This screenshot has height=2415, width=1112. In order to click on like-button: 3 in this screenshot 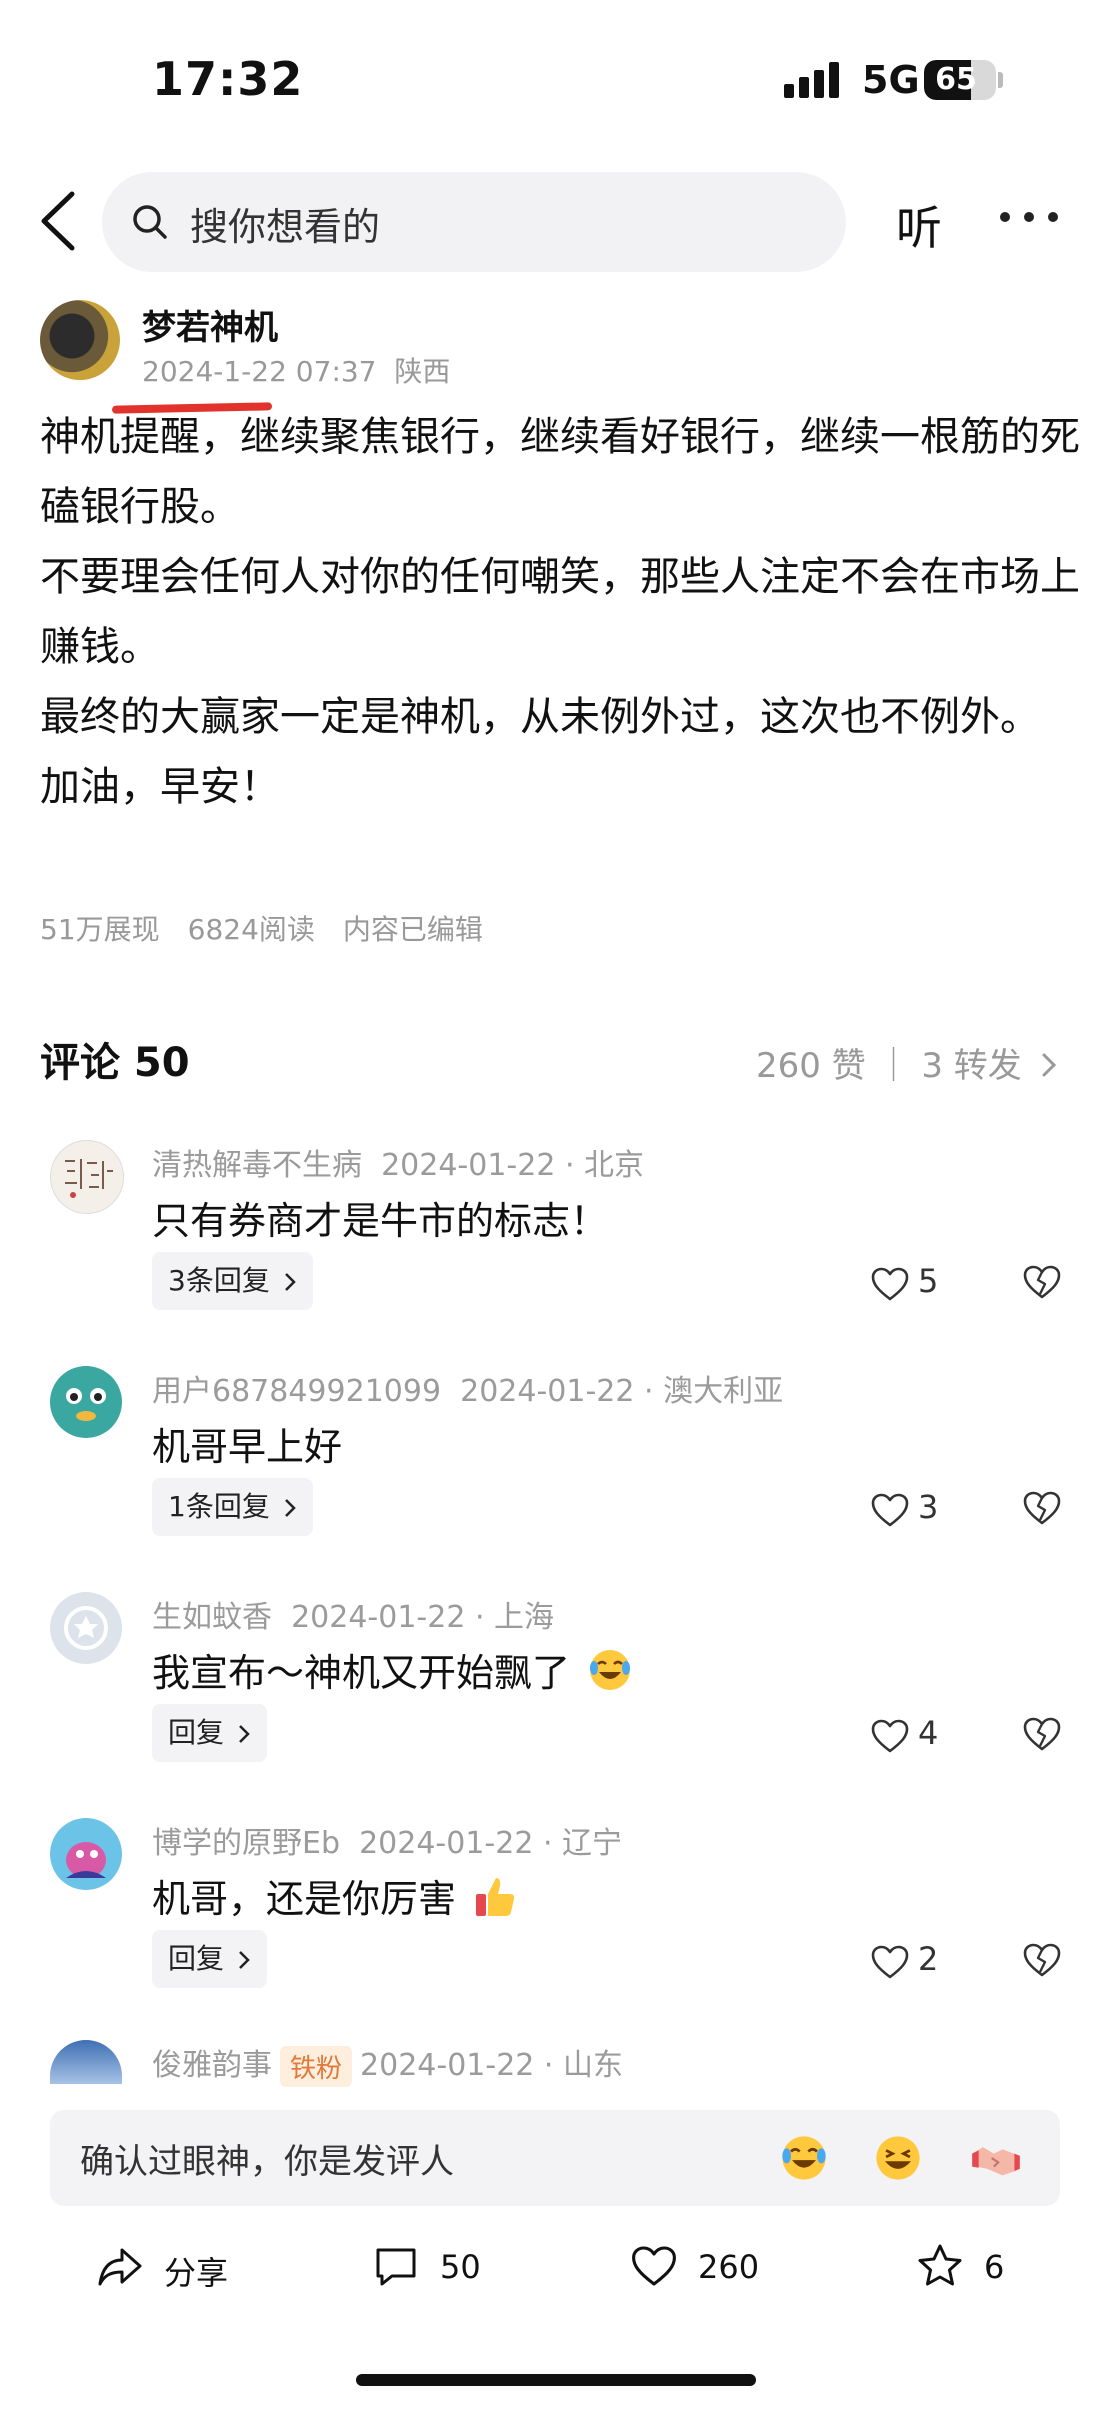, I will do `click(915, 1510)`.